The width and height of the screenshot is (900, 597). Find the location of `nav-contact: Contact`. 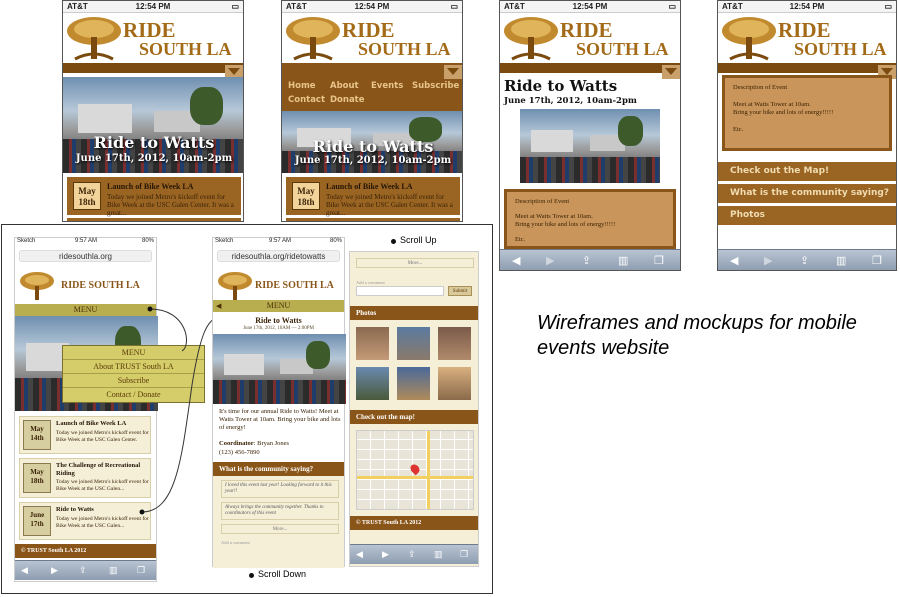

nav-contact: Contact is located at coordinates (306, 100).